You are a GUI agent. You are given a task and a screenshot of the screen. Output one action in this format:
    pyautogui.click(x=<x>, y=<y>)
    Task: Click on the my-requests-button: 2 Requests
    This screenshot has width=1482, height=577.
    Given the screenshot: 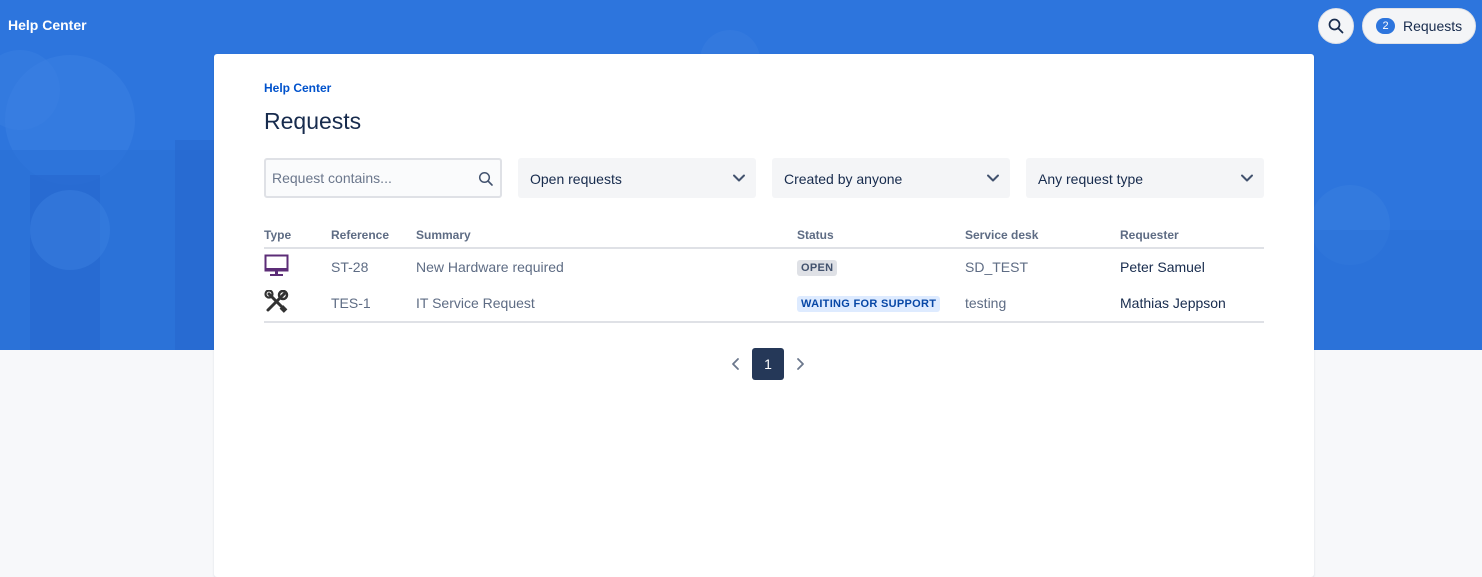 What is the action you would take?
    pyautogui.click(x=1419, y=26)
    